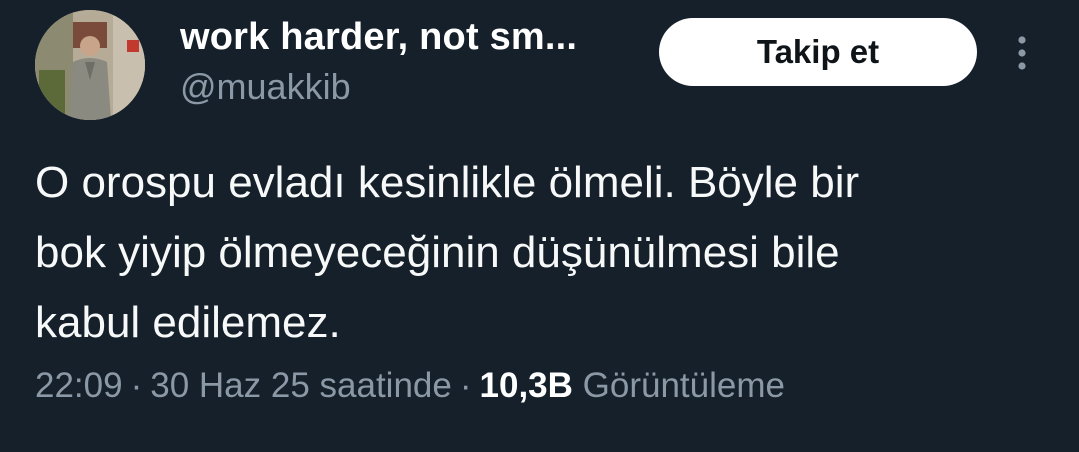 The width and height of the screenshot is (1079, 452). I want to click on more-options-button, so click(1022, 53).